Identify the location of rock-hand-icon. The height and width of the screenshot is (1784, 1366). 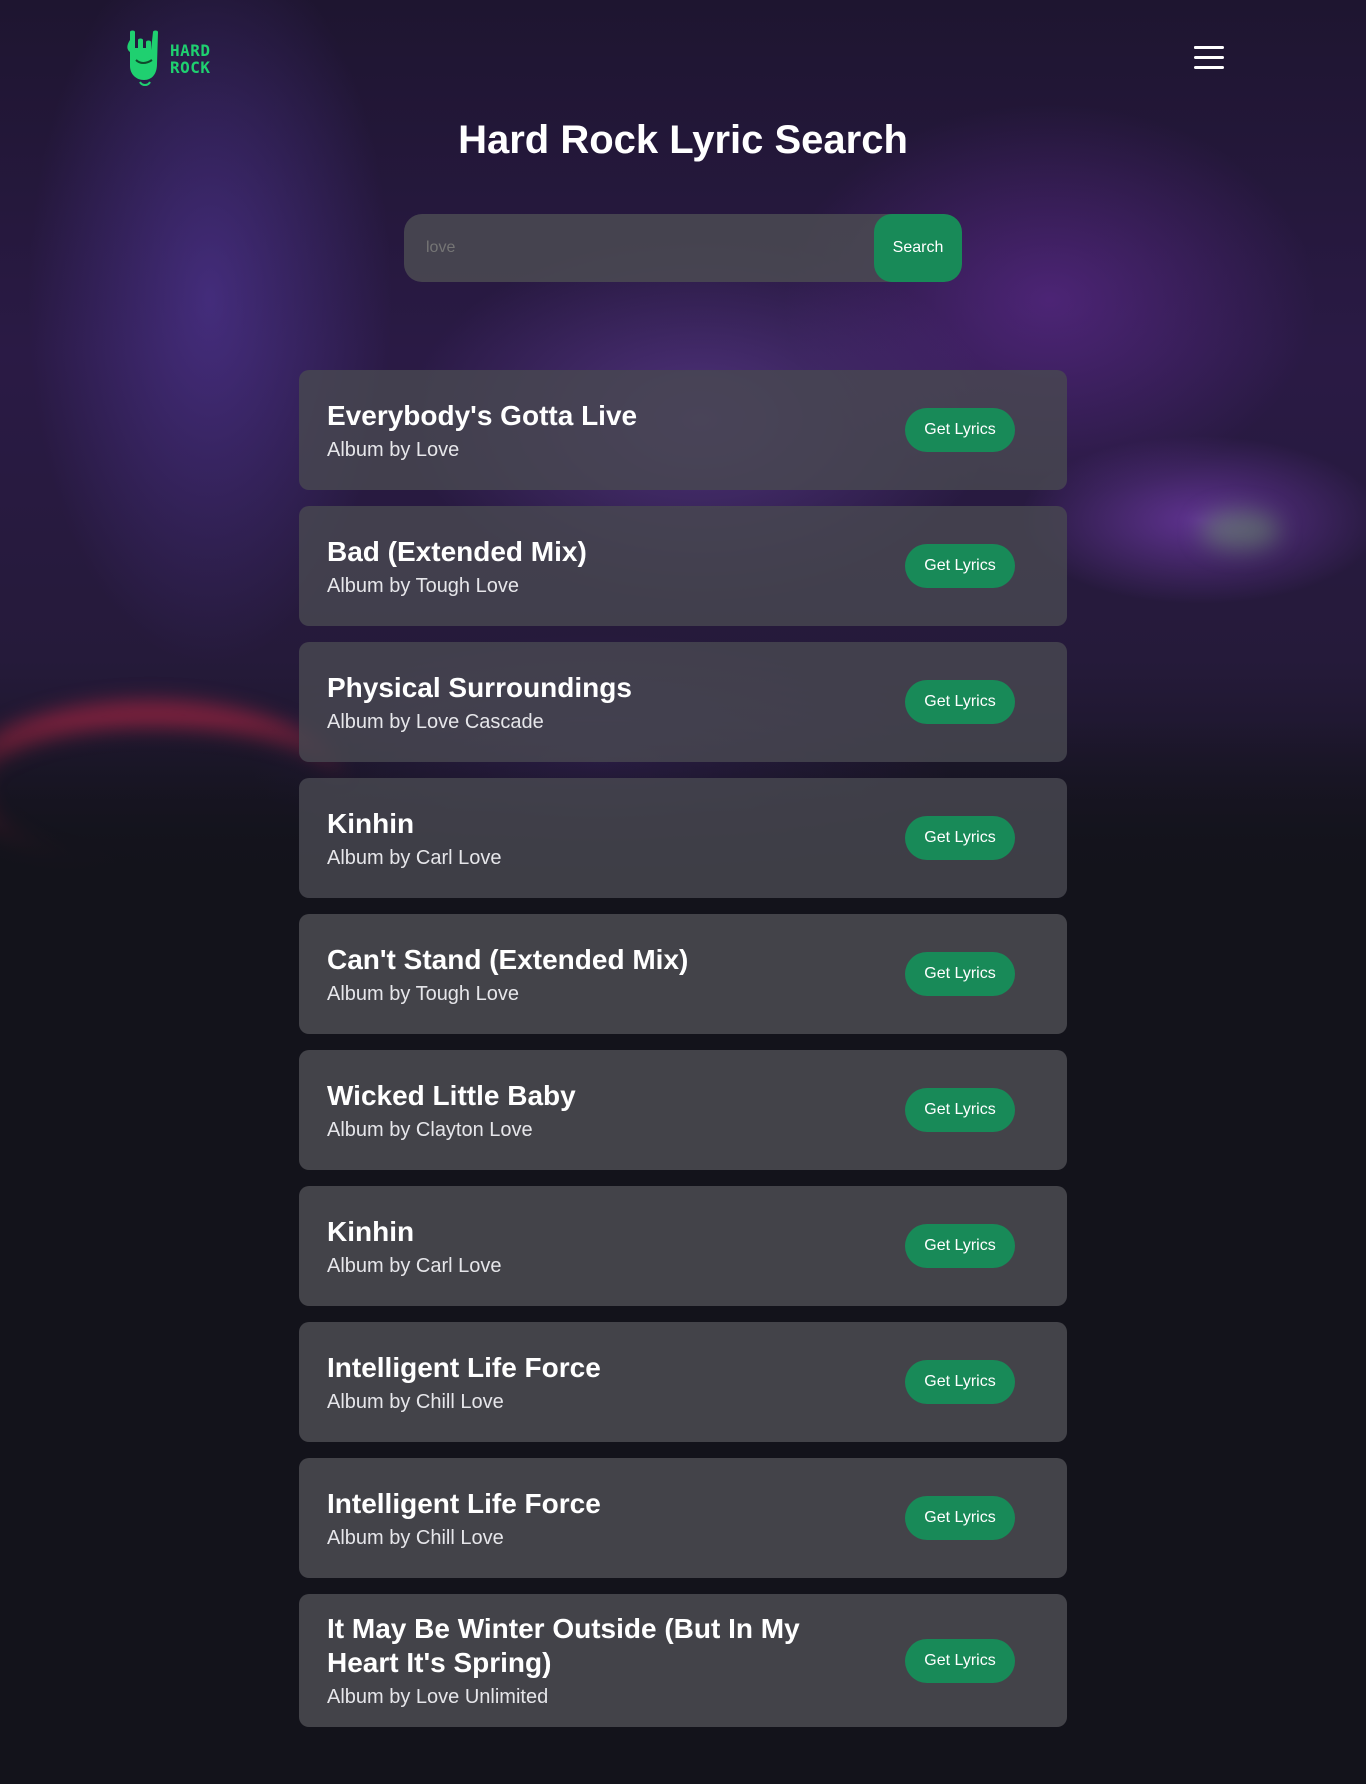
(142, 58).